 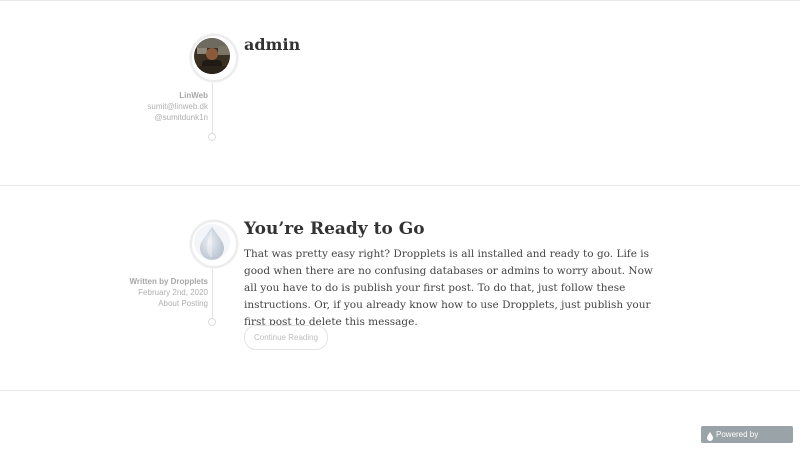 I want to click on powered-by-badge: Powered by Dropplets, so click(x=747, y=441).